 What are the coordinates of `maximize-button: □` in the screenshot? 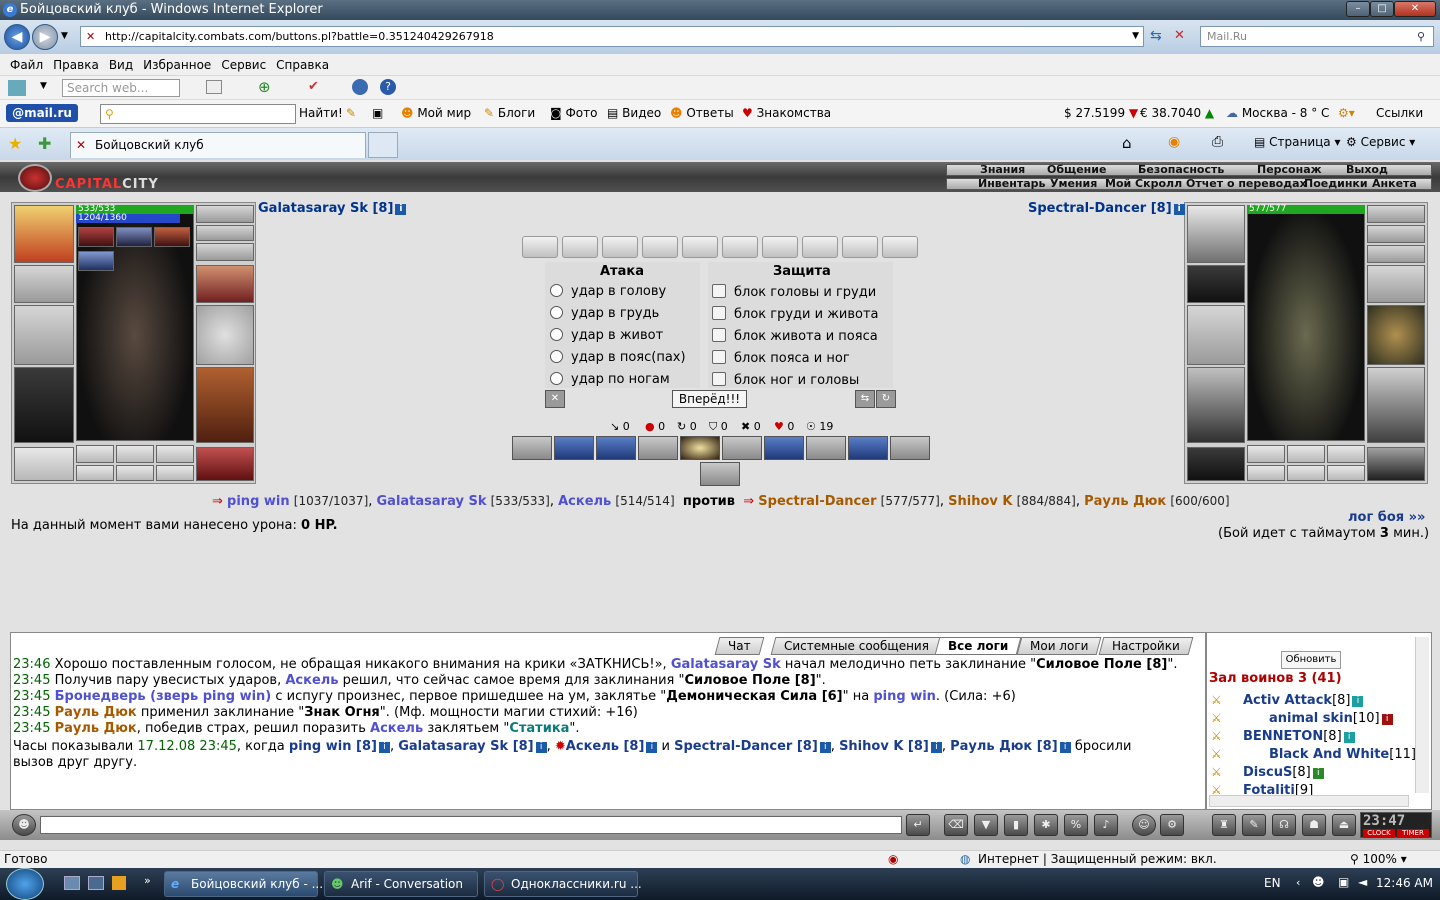 It's located at (1382, 9).